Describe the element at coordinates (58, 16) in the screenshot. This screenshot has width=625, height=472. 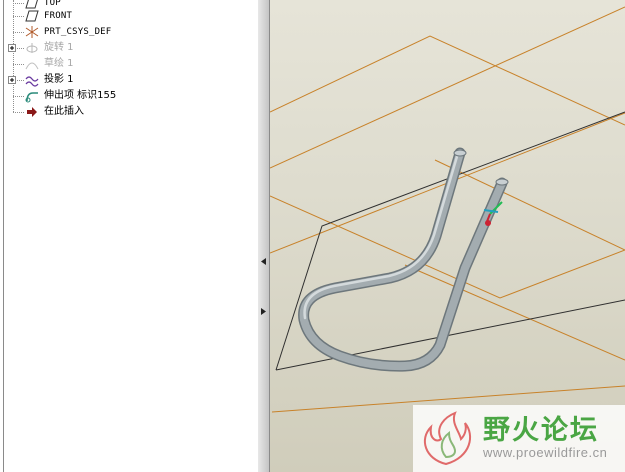
I see `tree-item-label: FRONT` at that location.